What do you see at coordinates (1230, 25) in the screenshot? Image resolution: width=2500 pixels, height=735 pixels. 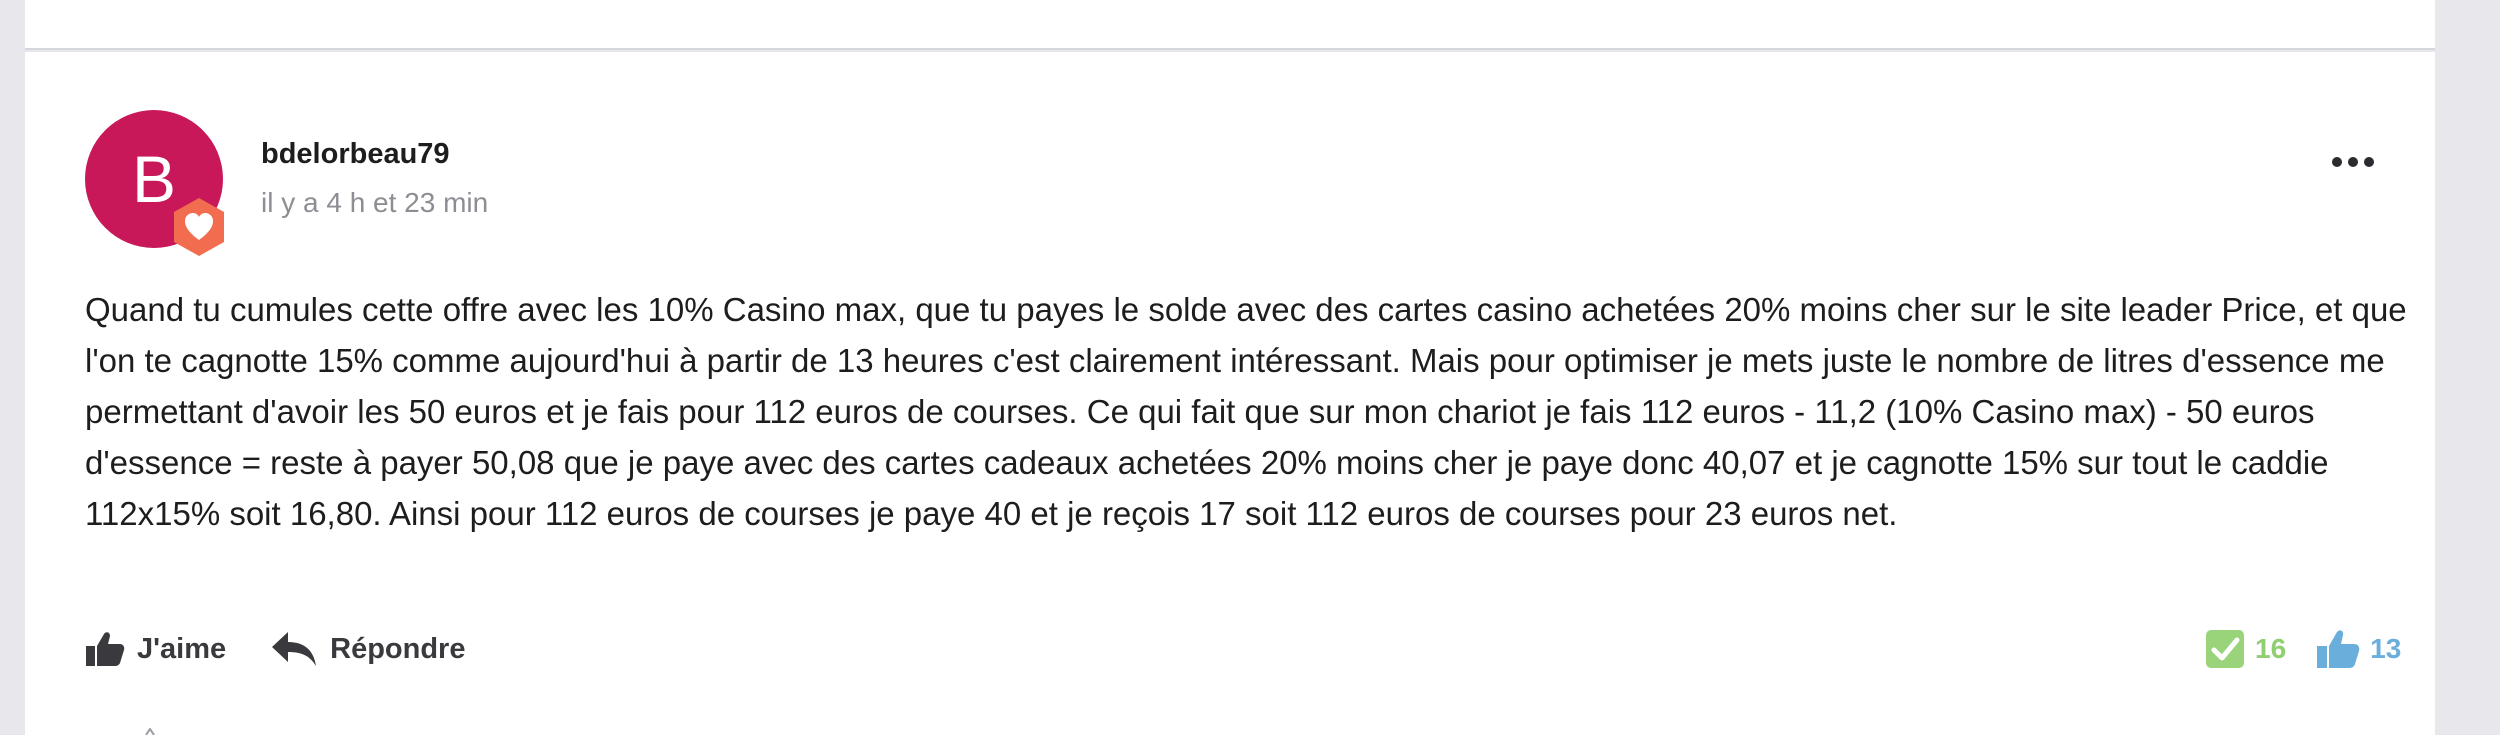 I see `previous-card` at bounding box center [1230, 25].